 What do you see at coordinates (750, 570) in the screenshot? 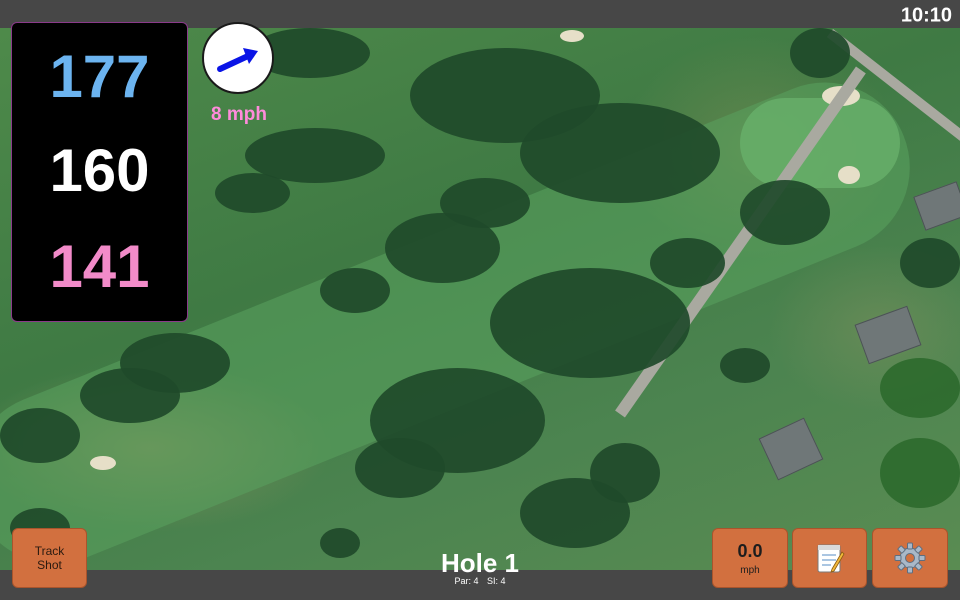
I see `speed-unit: mph` at bounding box center [750, 570].